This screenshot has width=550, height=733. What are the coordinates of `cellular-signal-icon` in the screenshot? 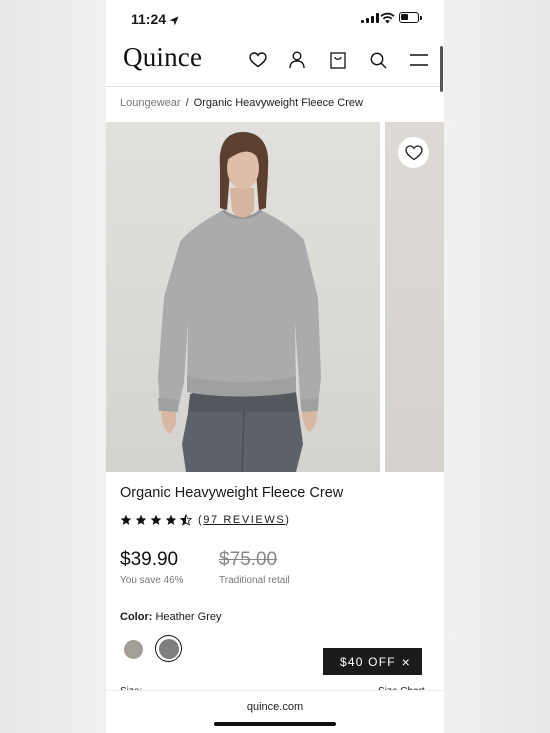 It's located at (370, 18).